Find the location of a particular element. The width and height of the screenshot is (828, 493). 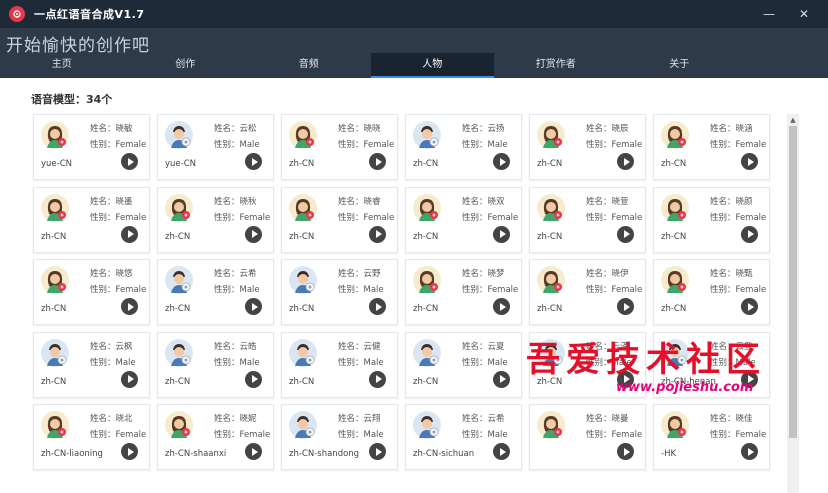

voice-card: 姓名：云翔 性别：Male zh-CN-shandong is located at coordinates (339, 437).